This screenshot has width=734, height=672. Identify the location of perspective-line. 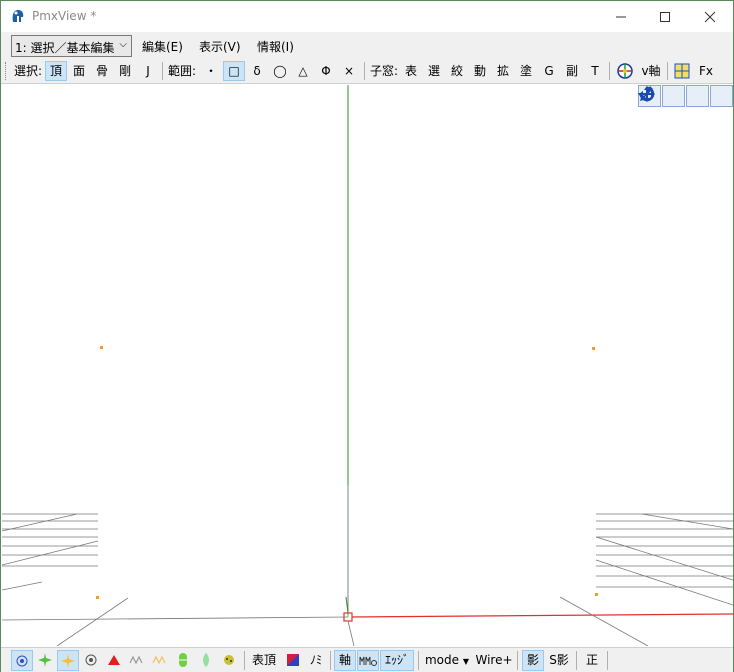
(92, 621).